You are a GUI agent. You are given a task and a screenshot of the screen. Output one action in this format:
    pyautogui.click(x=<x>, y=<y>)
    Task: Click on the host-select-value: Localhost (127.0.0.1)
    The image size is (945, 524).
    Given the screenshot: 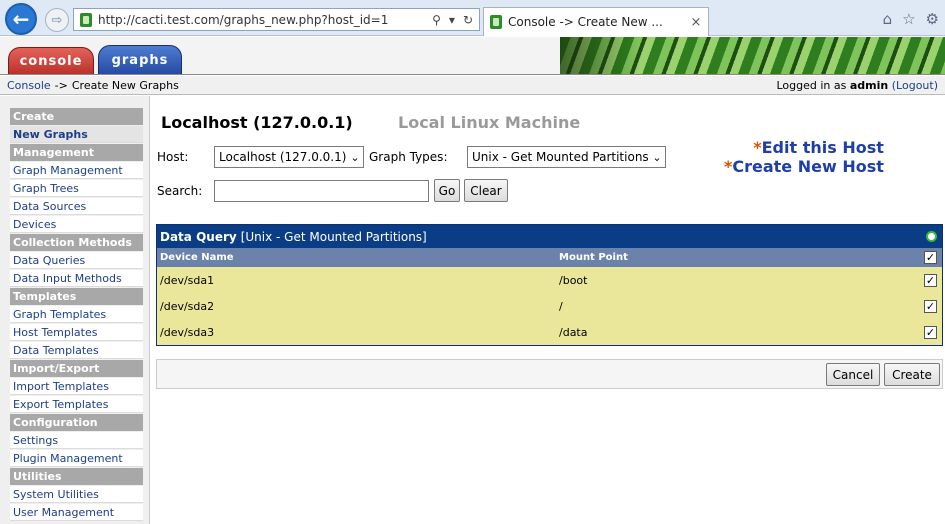 What is the action you would take?
    pyautogui.click(x=283, y=157)
    